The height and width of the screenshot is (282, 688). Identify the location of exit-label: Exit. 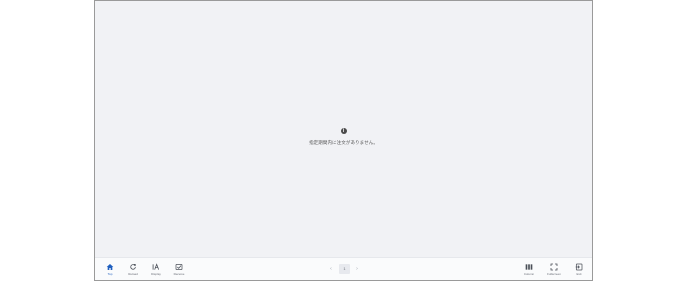
(579, 274).